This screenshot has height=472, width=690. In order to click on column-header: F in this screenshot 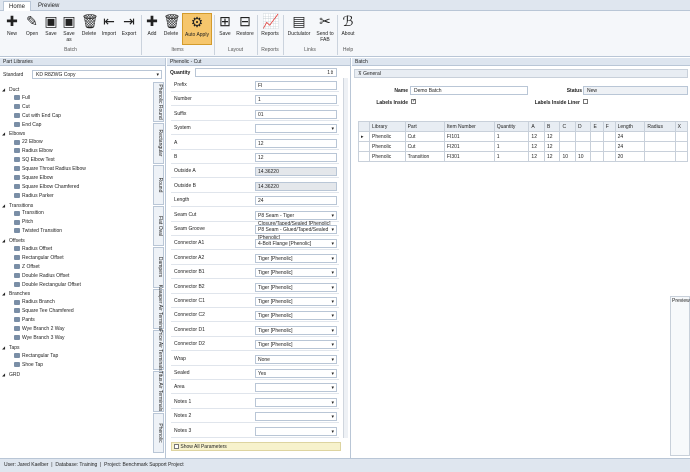, I will do `click(609, 126)`.